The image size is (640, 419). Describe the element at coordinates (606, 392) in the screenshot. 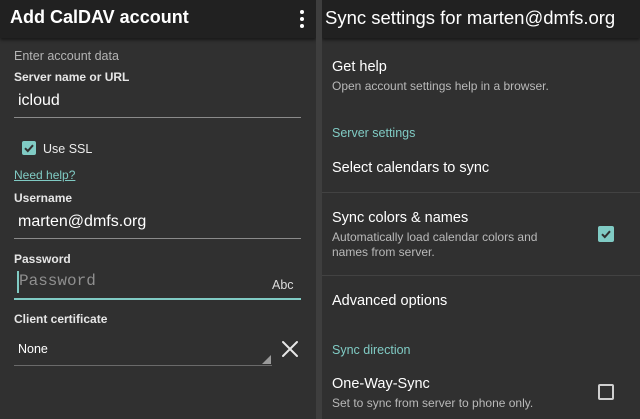

I see `one-way-sync-checkbox` at that location.